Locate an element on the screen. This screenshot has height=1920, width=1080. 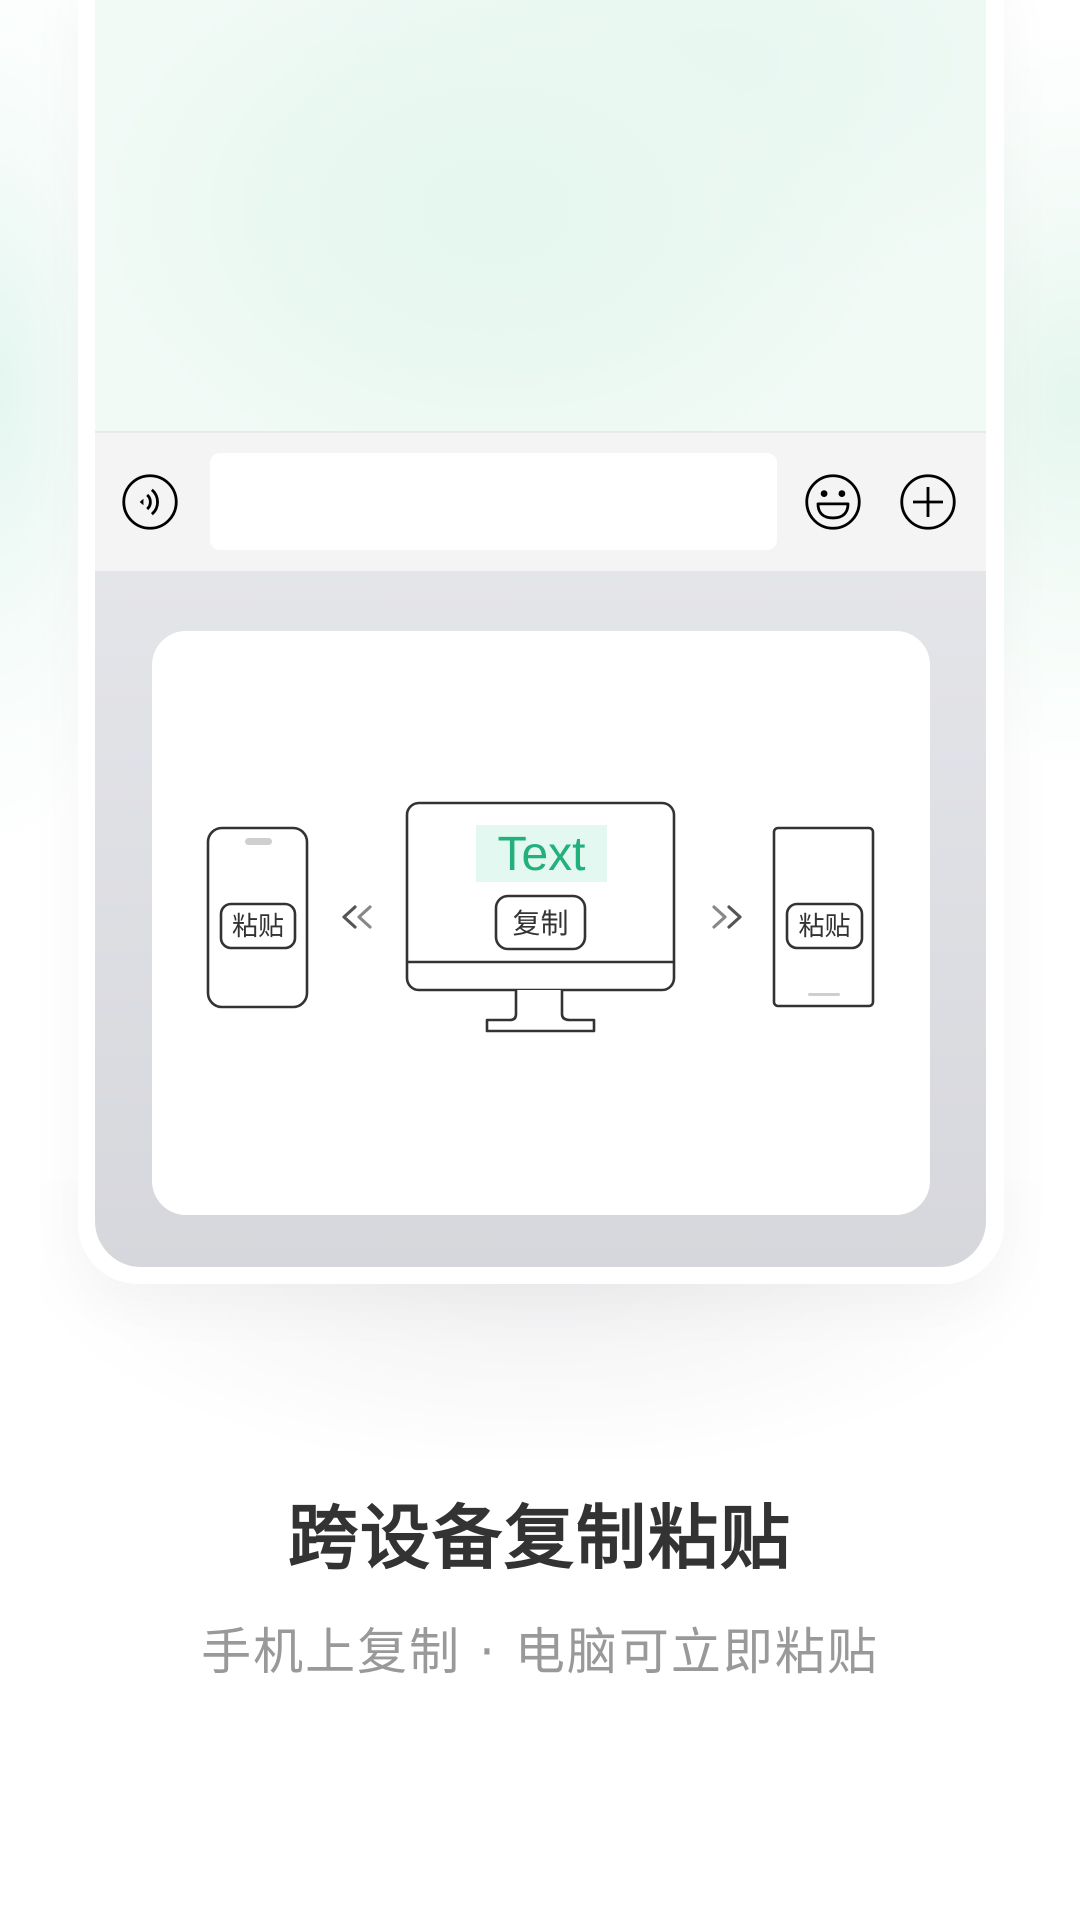
monitor-text-label: Text is located at coordinates (541, 854).